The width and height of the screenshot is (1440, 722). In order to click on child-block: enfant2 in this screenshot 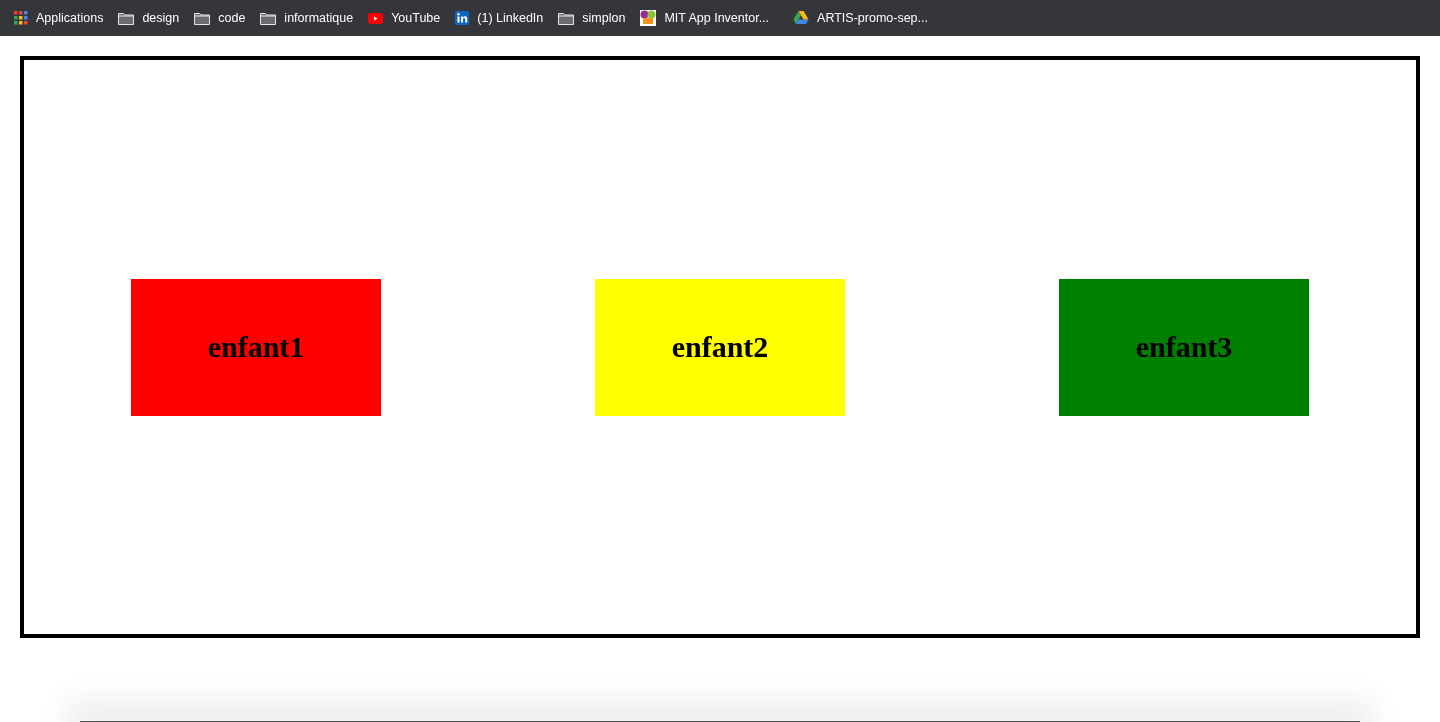, I will do `click(720, 347)`.